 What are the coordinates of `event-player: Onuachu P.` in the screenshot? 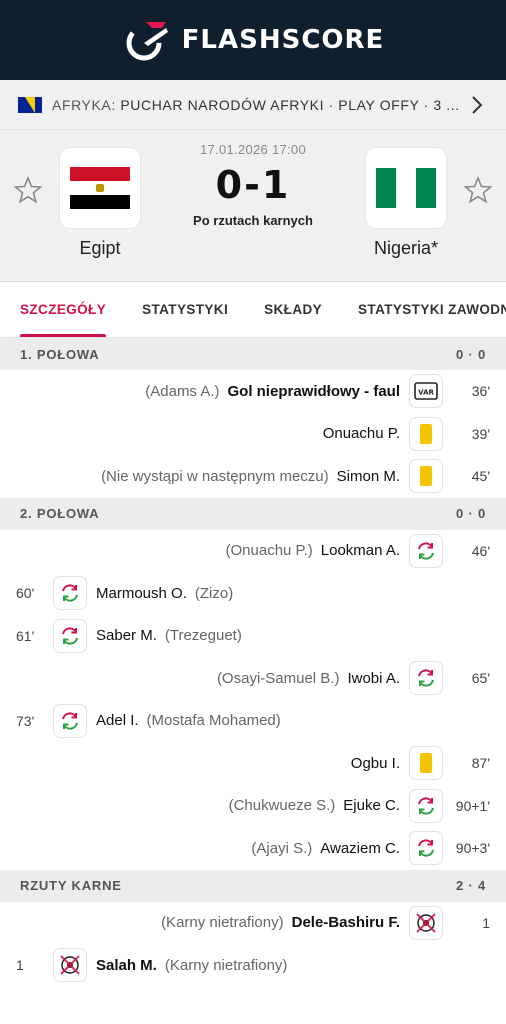 It's located at (361, 433).